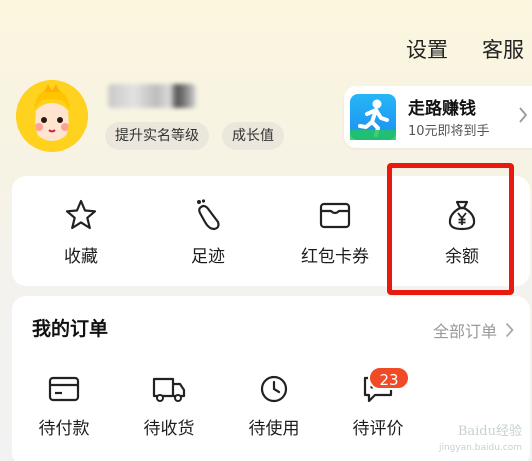 The height and width of the screenshot is (461, 532). I want to click on coupons-item: 红包卡券, so click(335, 232).